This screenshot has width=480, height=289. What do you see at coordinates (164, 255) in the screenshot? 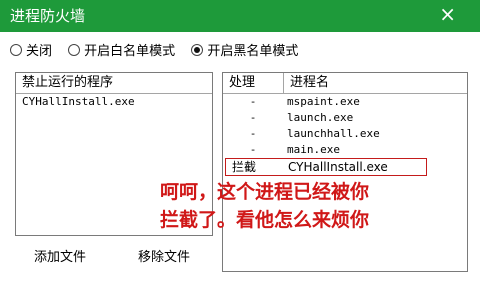
I see `remove-file-button: 移除文件` at bounding box center [164, 255].